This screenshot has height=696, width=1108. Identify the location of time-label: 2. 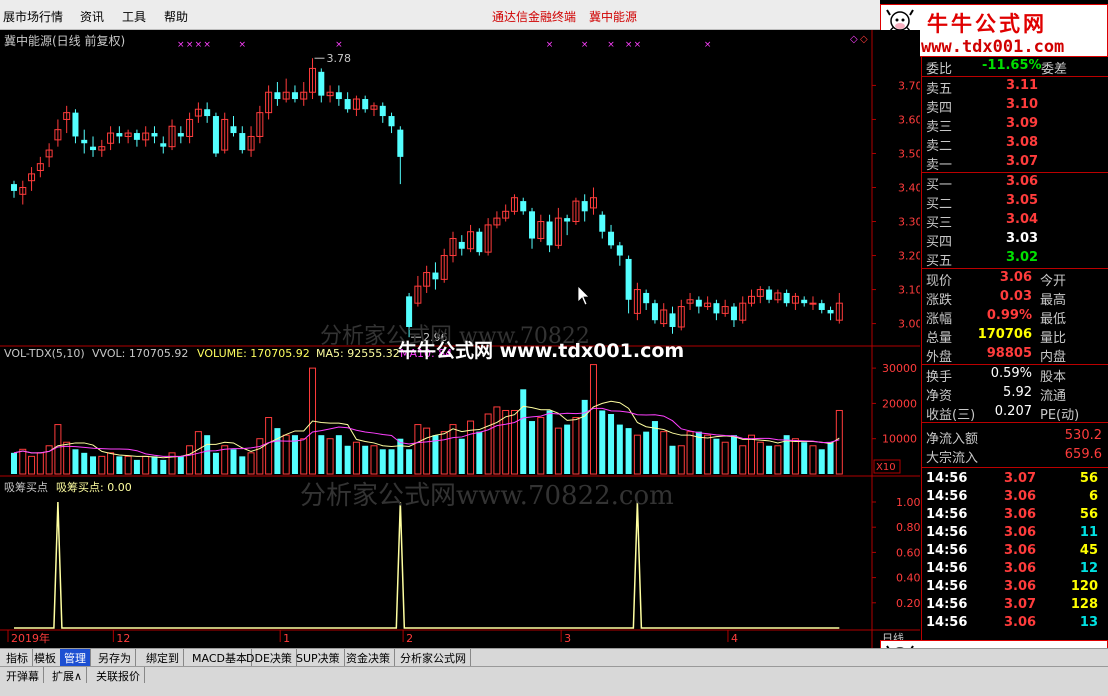
(409, 638).